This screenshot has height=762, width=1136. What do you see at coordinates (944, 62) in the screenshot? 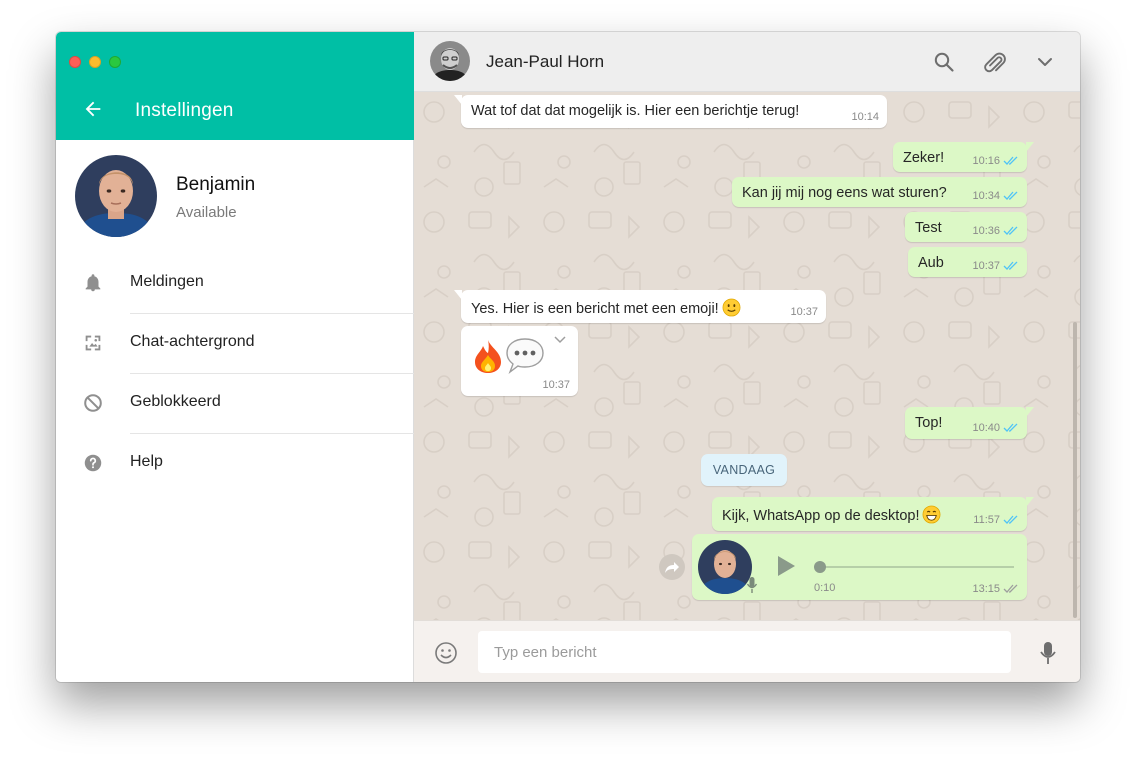
I see `search-icon` at bounding box center [944, 62].